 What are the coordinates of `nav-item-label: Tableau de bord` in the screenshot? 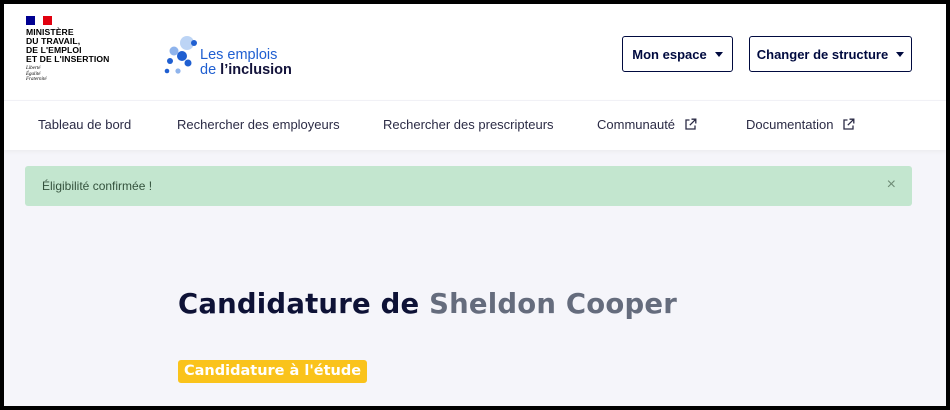 It's located at (85, 124).